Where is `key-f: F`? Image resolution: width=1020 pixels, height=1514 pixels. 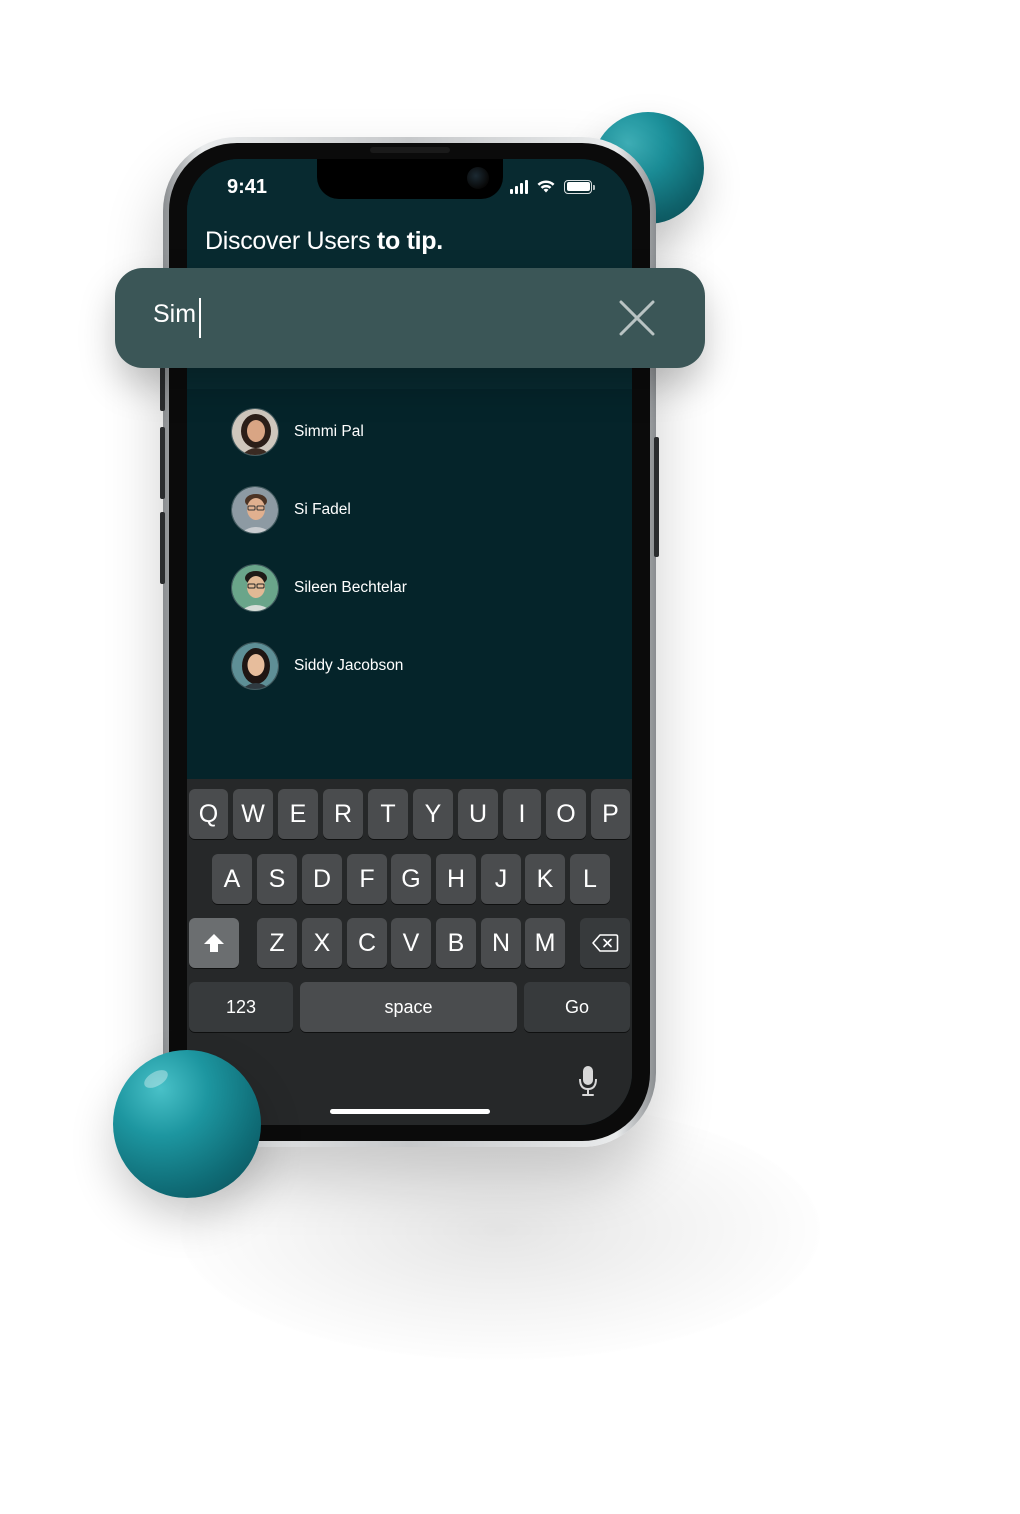
key-f: F is located at coordinates (367, 879).